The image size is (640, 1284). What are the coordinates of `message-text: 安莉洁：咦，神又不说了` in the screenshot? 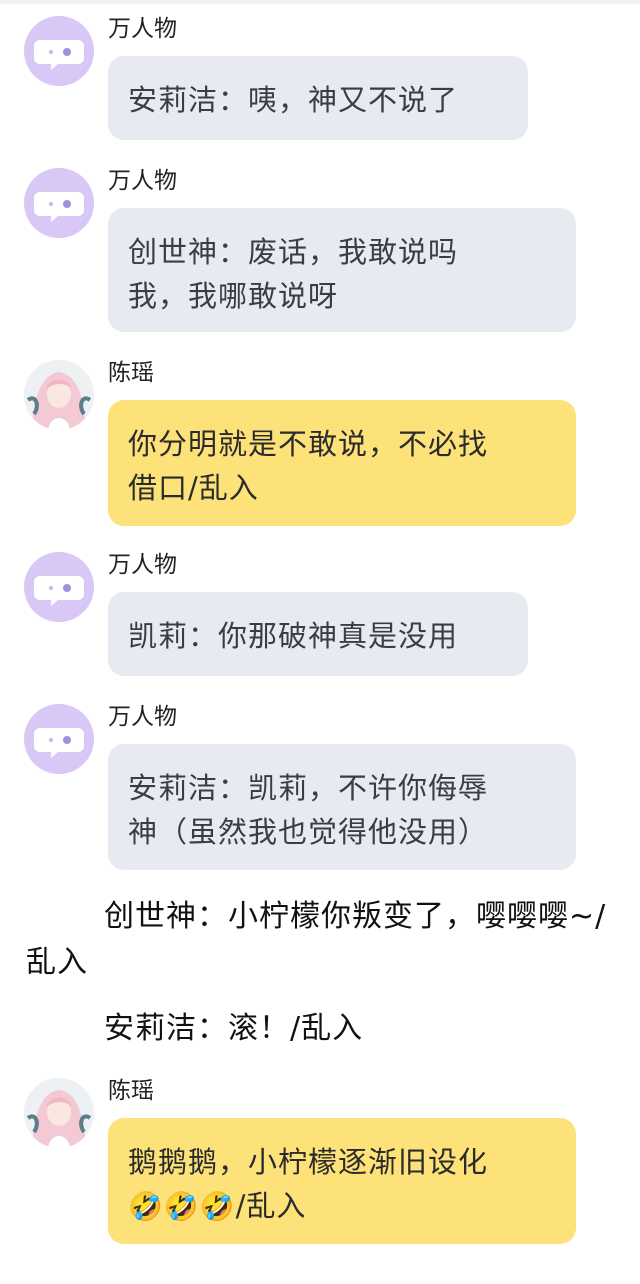 It's located at (293, 100).